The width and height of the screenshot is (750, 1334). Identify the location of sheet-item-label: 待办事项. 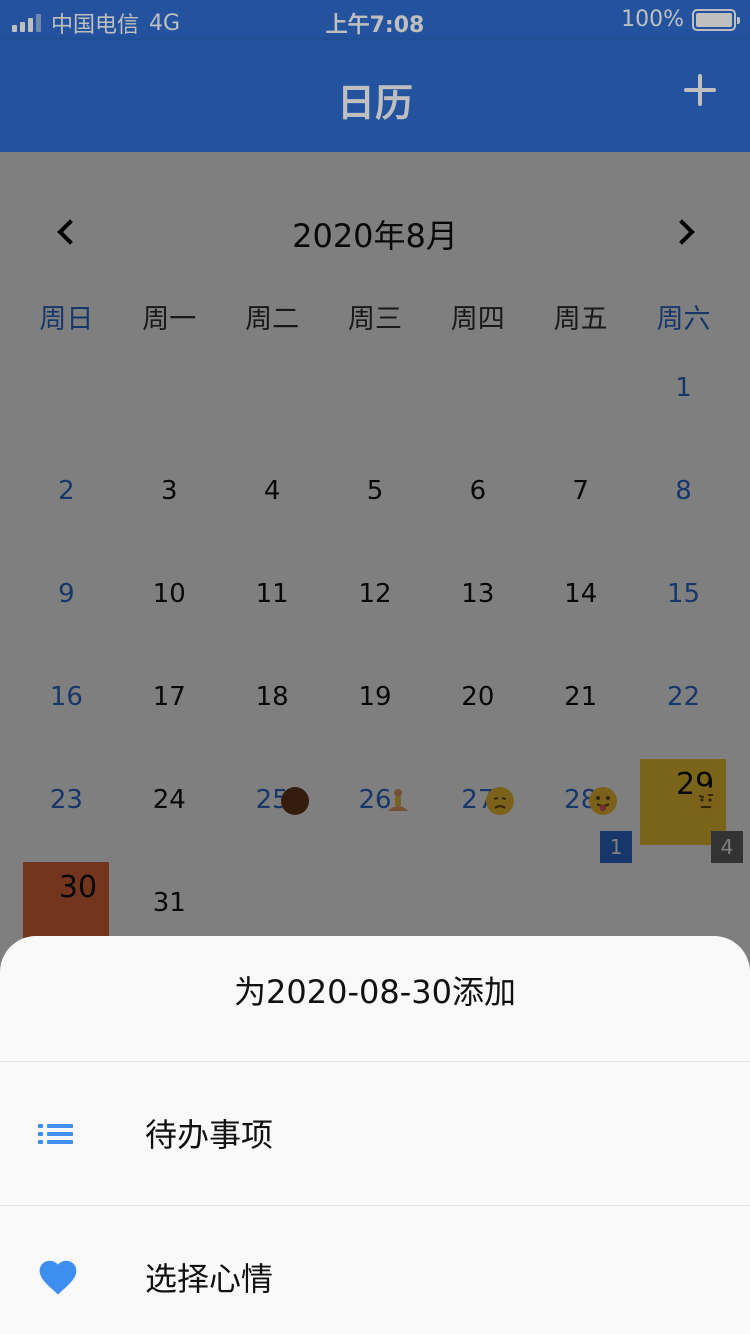
(209, 1135).